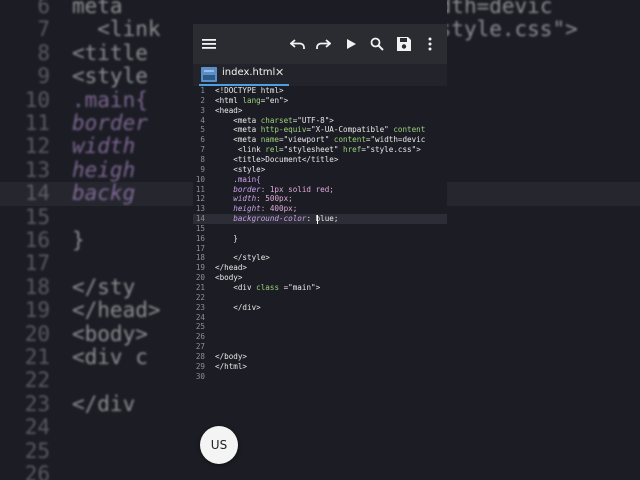  I want to click on code-token: ="en">, so click(274, 100).